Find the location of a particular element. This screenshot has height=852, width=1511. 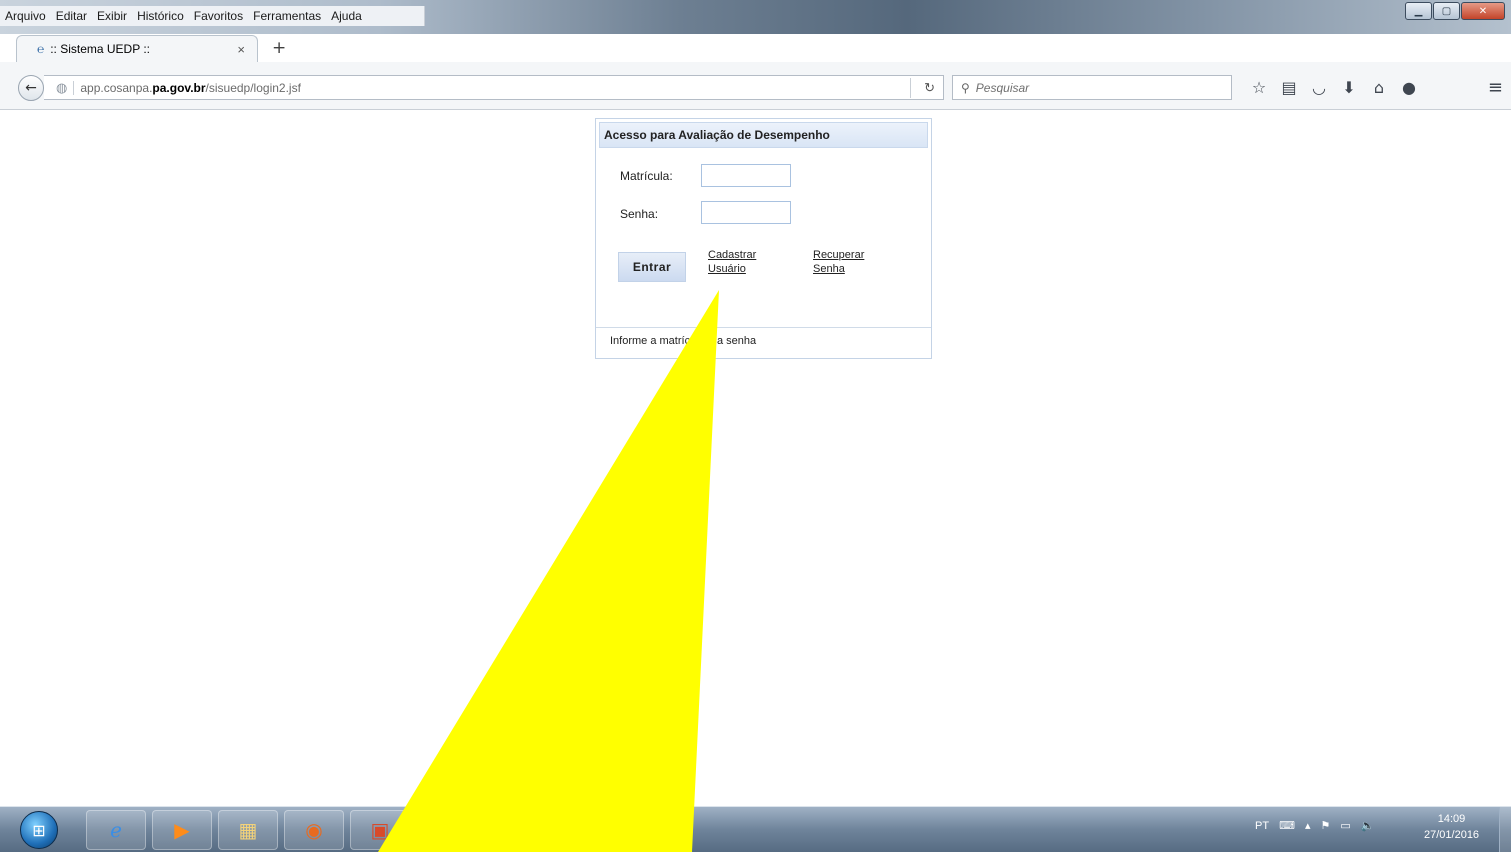

close-window-button: ✕ is located at coordinates (1483, 11).